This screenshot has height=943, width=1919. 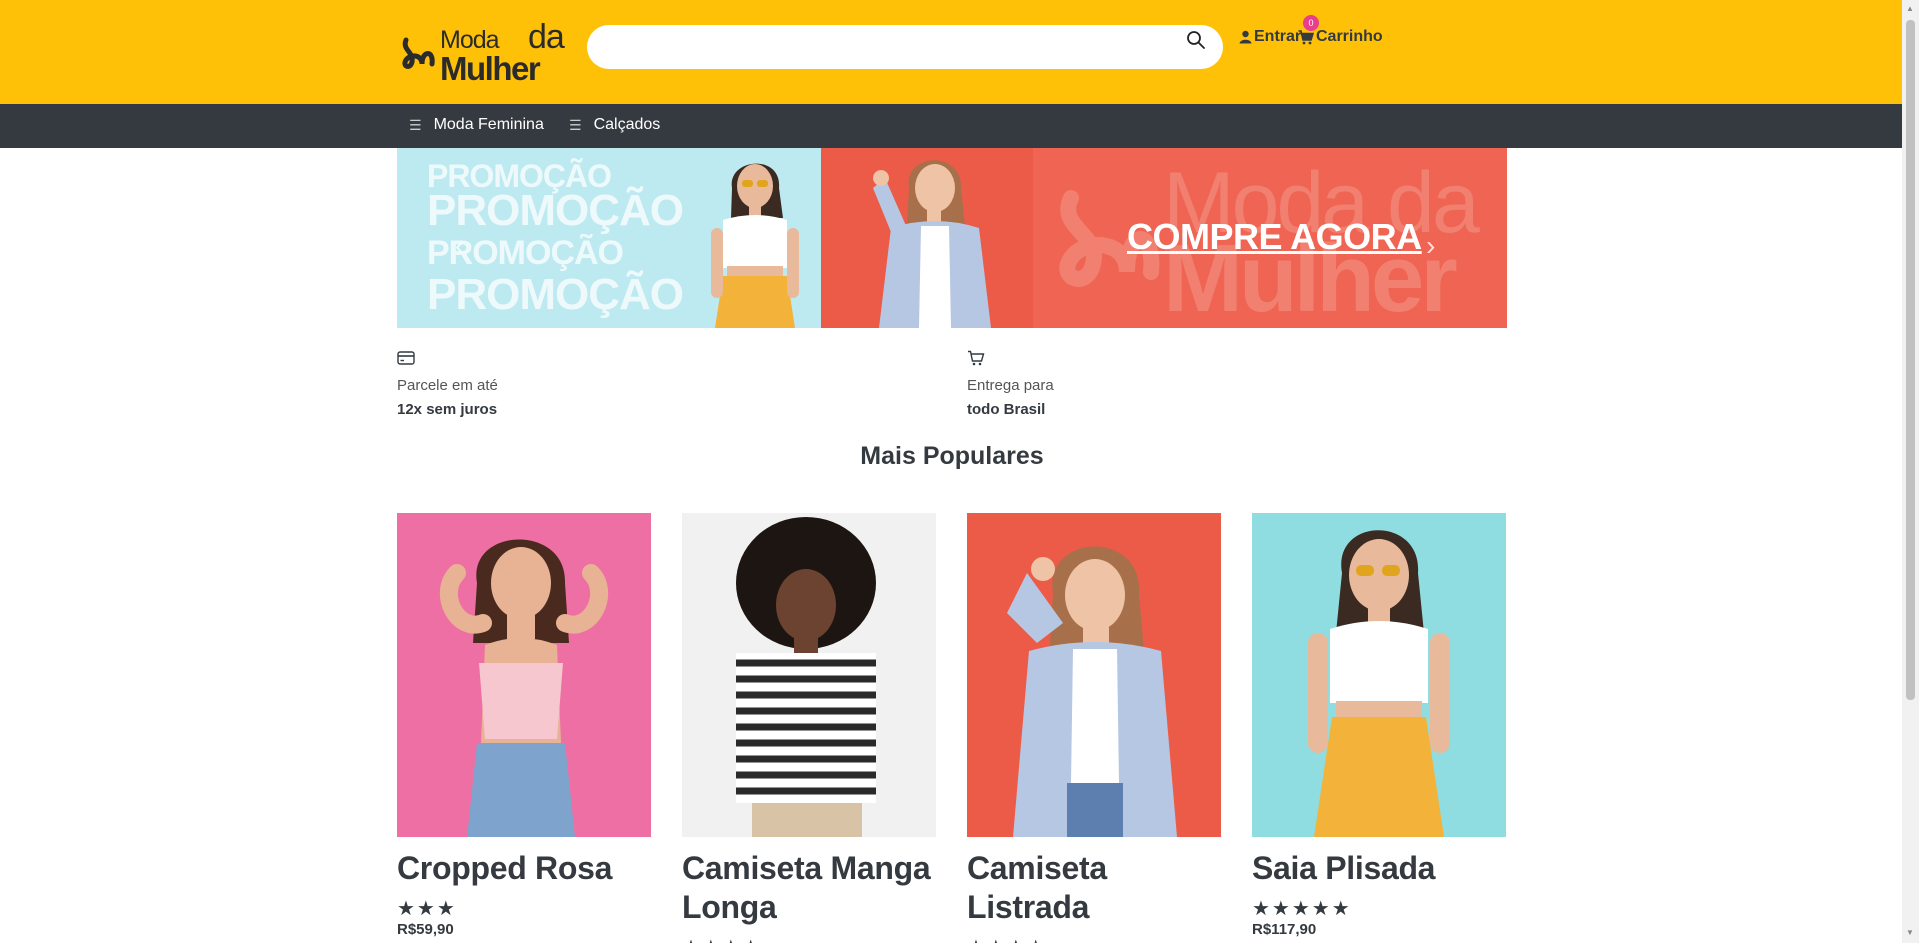 I want to click on product-name: Camiseta Listrada, so click(x=1094, y=888).